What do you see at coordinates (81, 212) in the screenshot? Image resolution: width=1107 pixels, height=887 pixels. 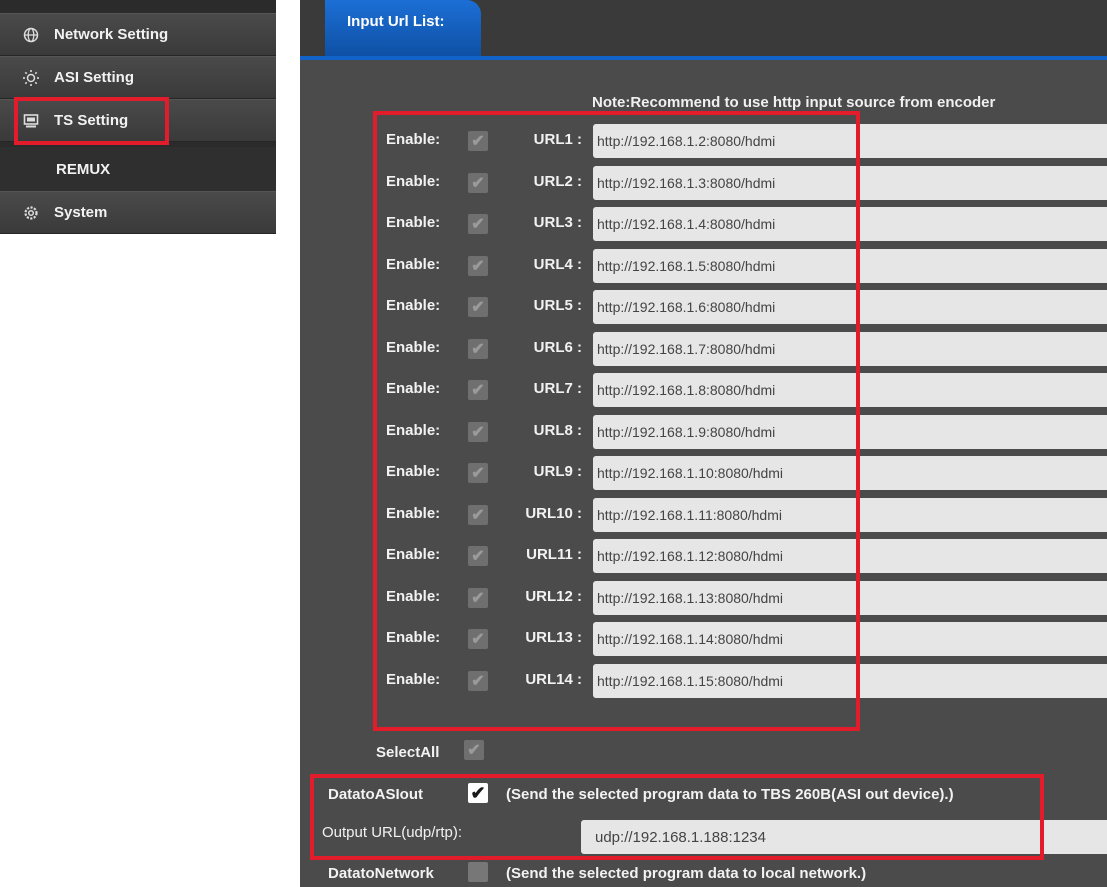 I see `sidebar-item-label: System` at bounding box center [81, 212].